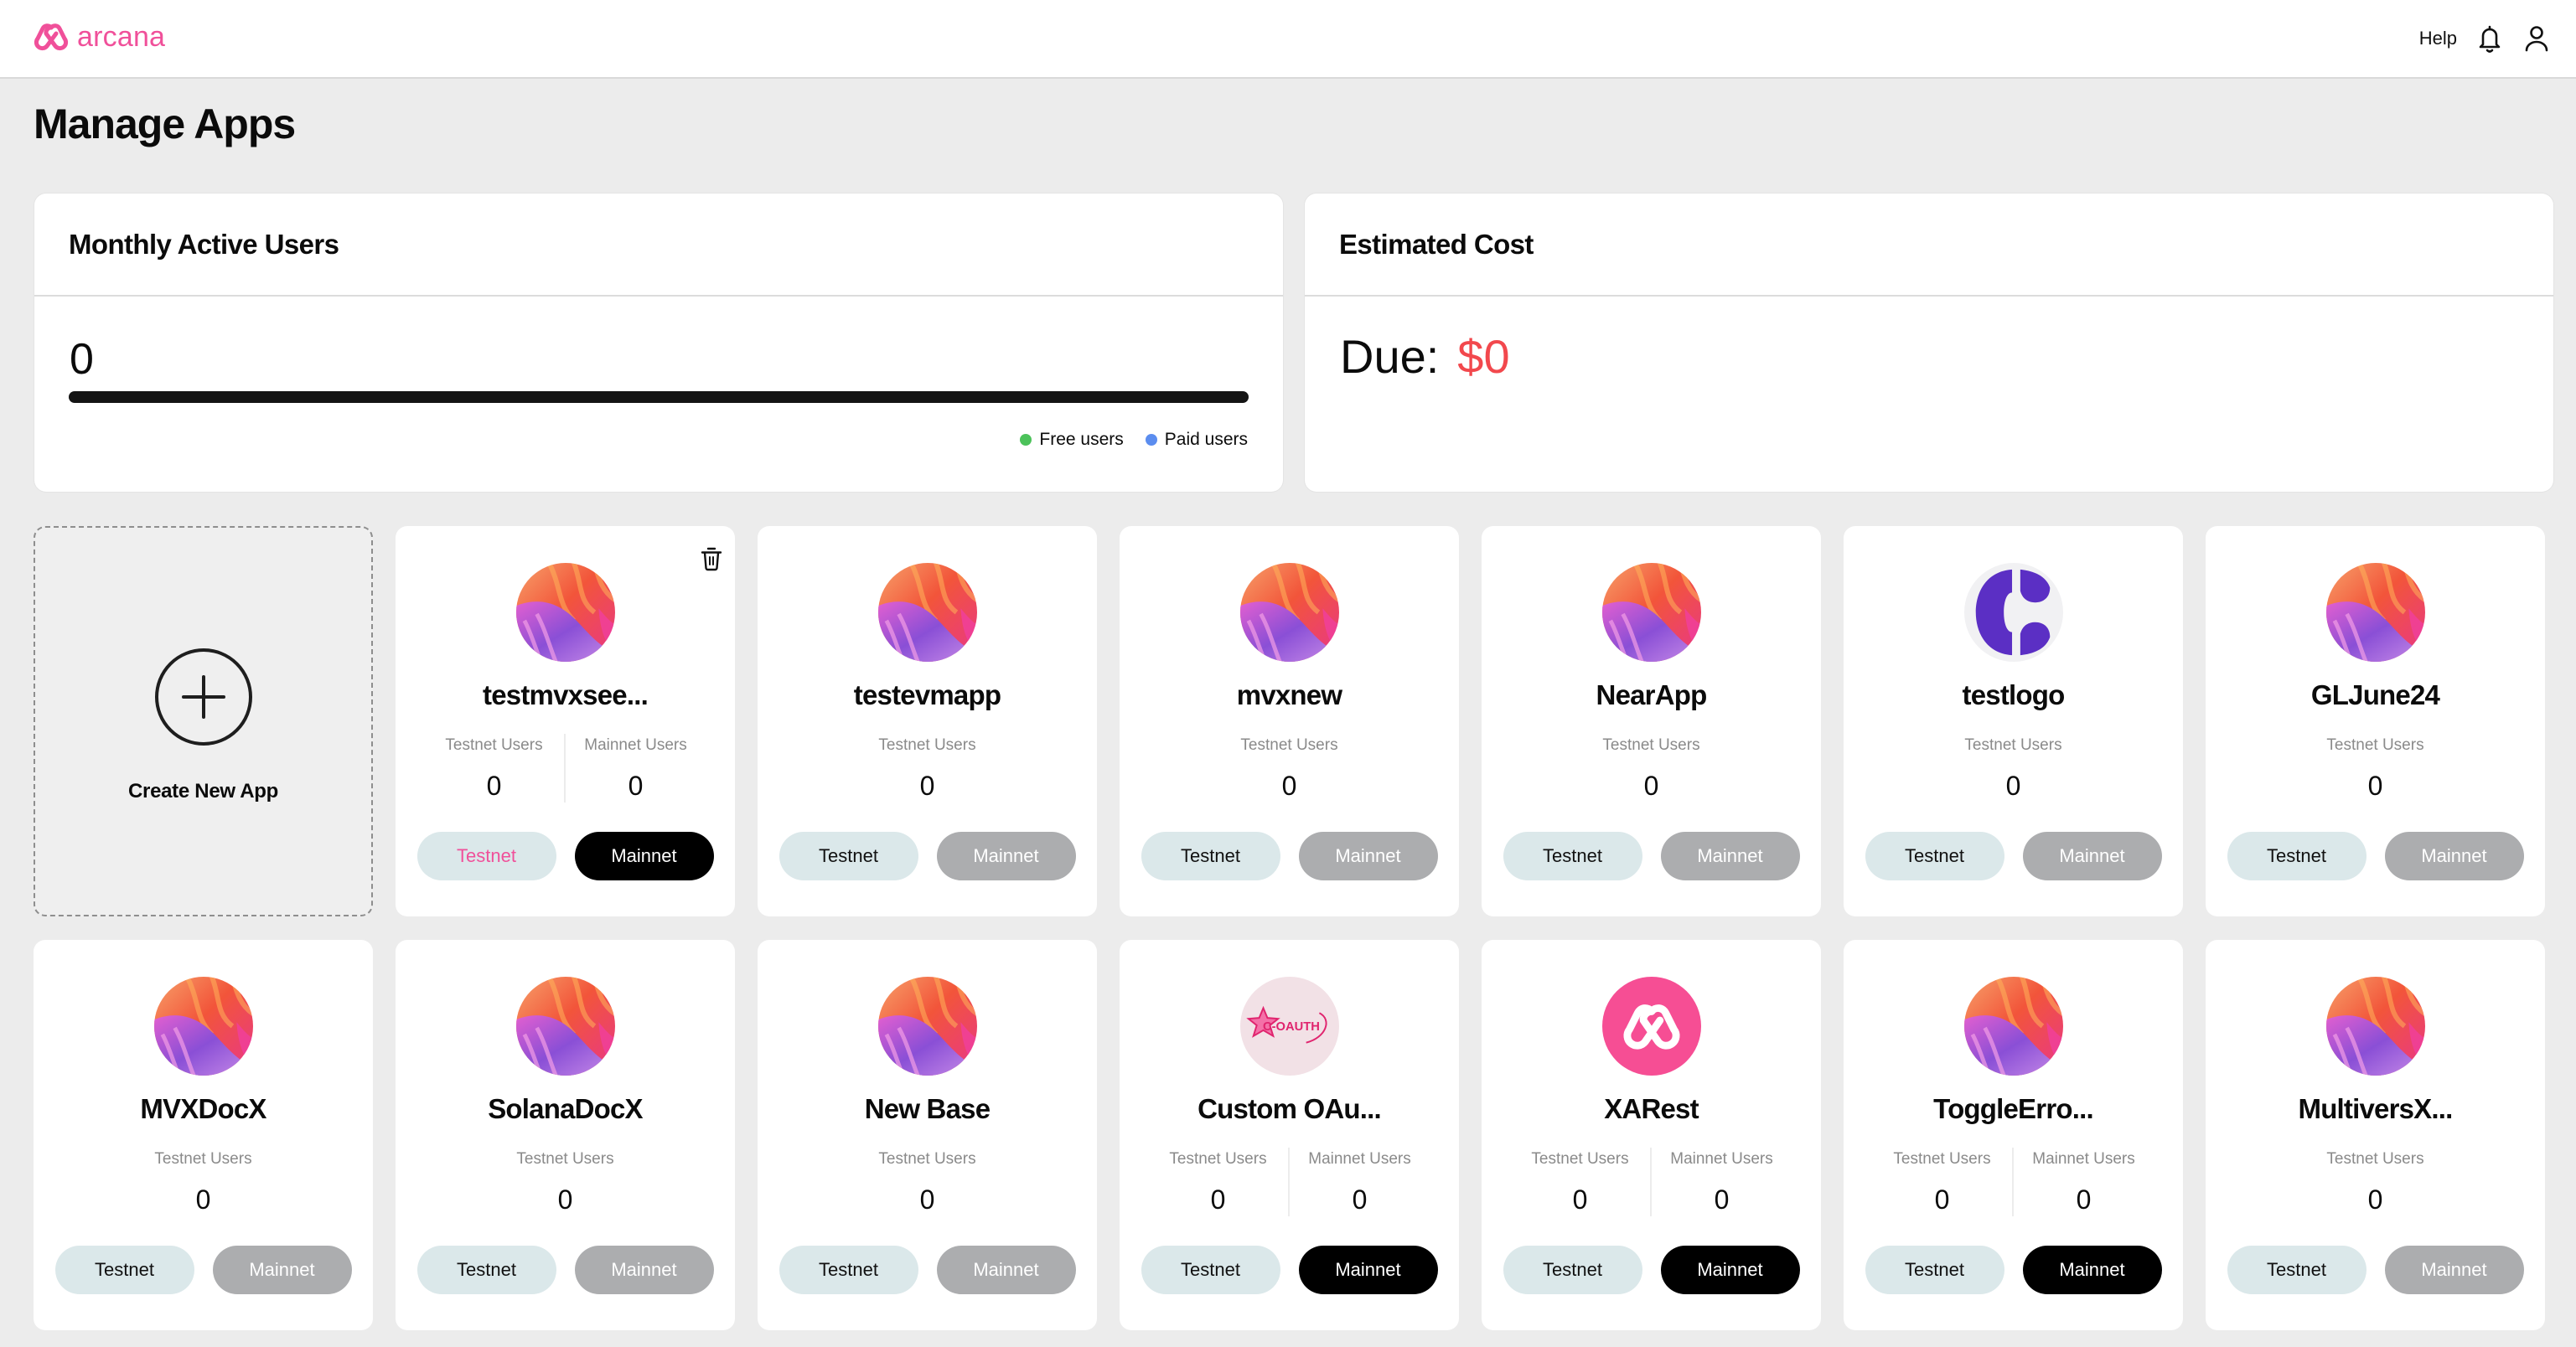 Image resolution: width=2576 pixels, height=1347 pixels. I want to click on mau-count: 0, so click(82, 360).